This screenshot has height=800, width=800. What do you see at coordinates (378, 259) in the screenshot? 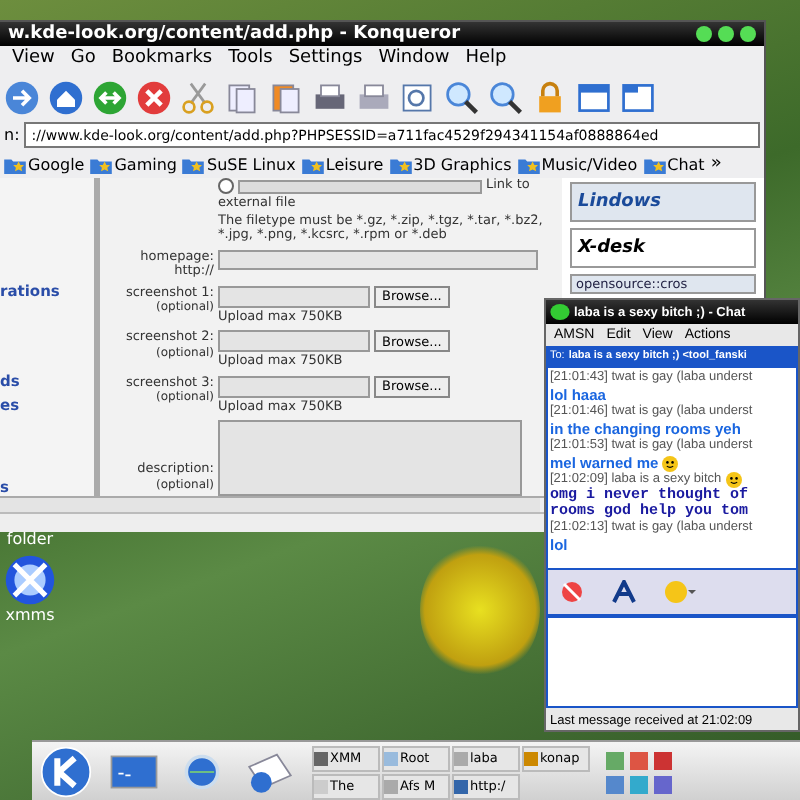
I see `homepage-field` at bounding box center [378, 259].